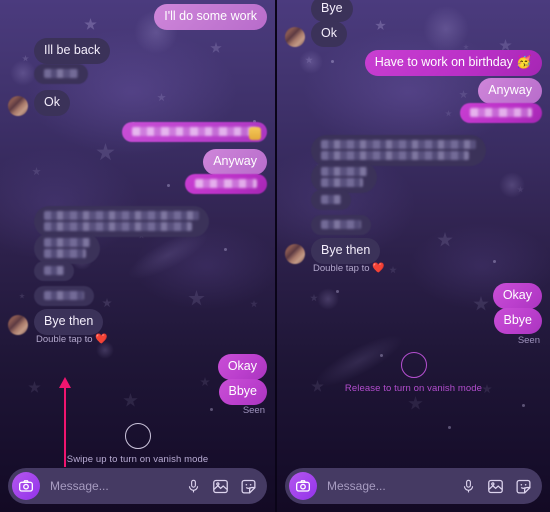 The image size is (550, 512). I want to click on message-row-received: Bye, so click(319, 11).